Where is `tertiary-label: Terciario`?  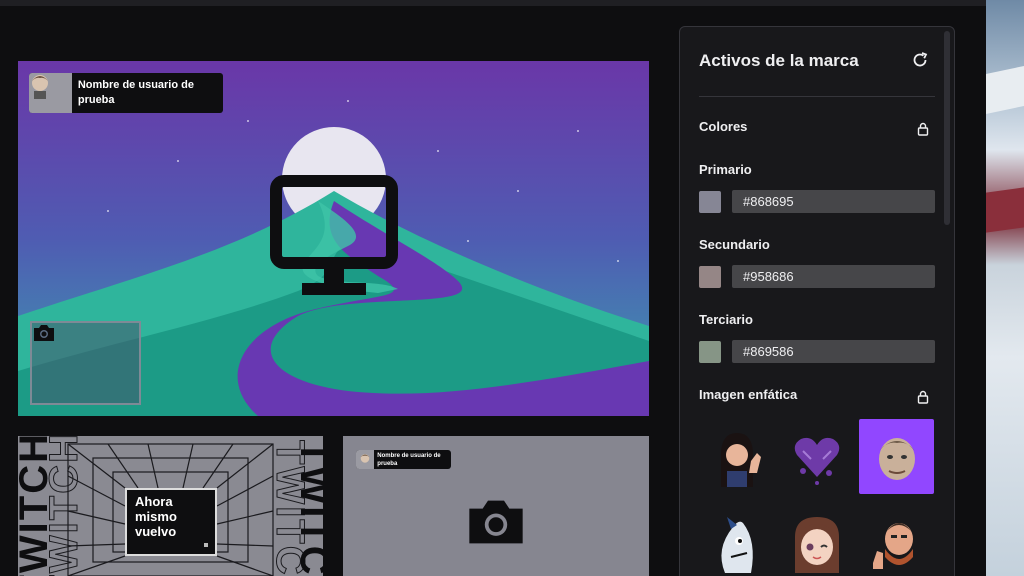
tertiary-label: Terciario is located at coordinates (726, 319).